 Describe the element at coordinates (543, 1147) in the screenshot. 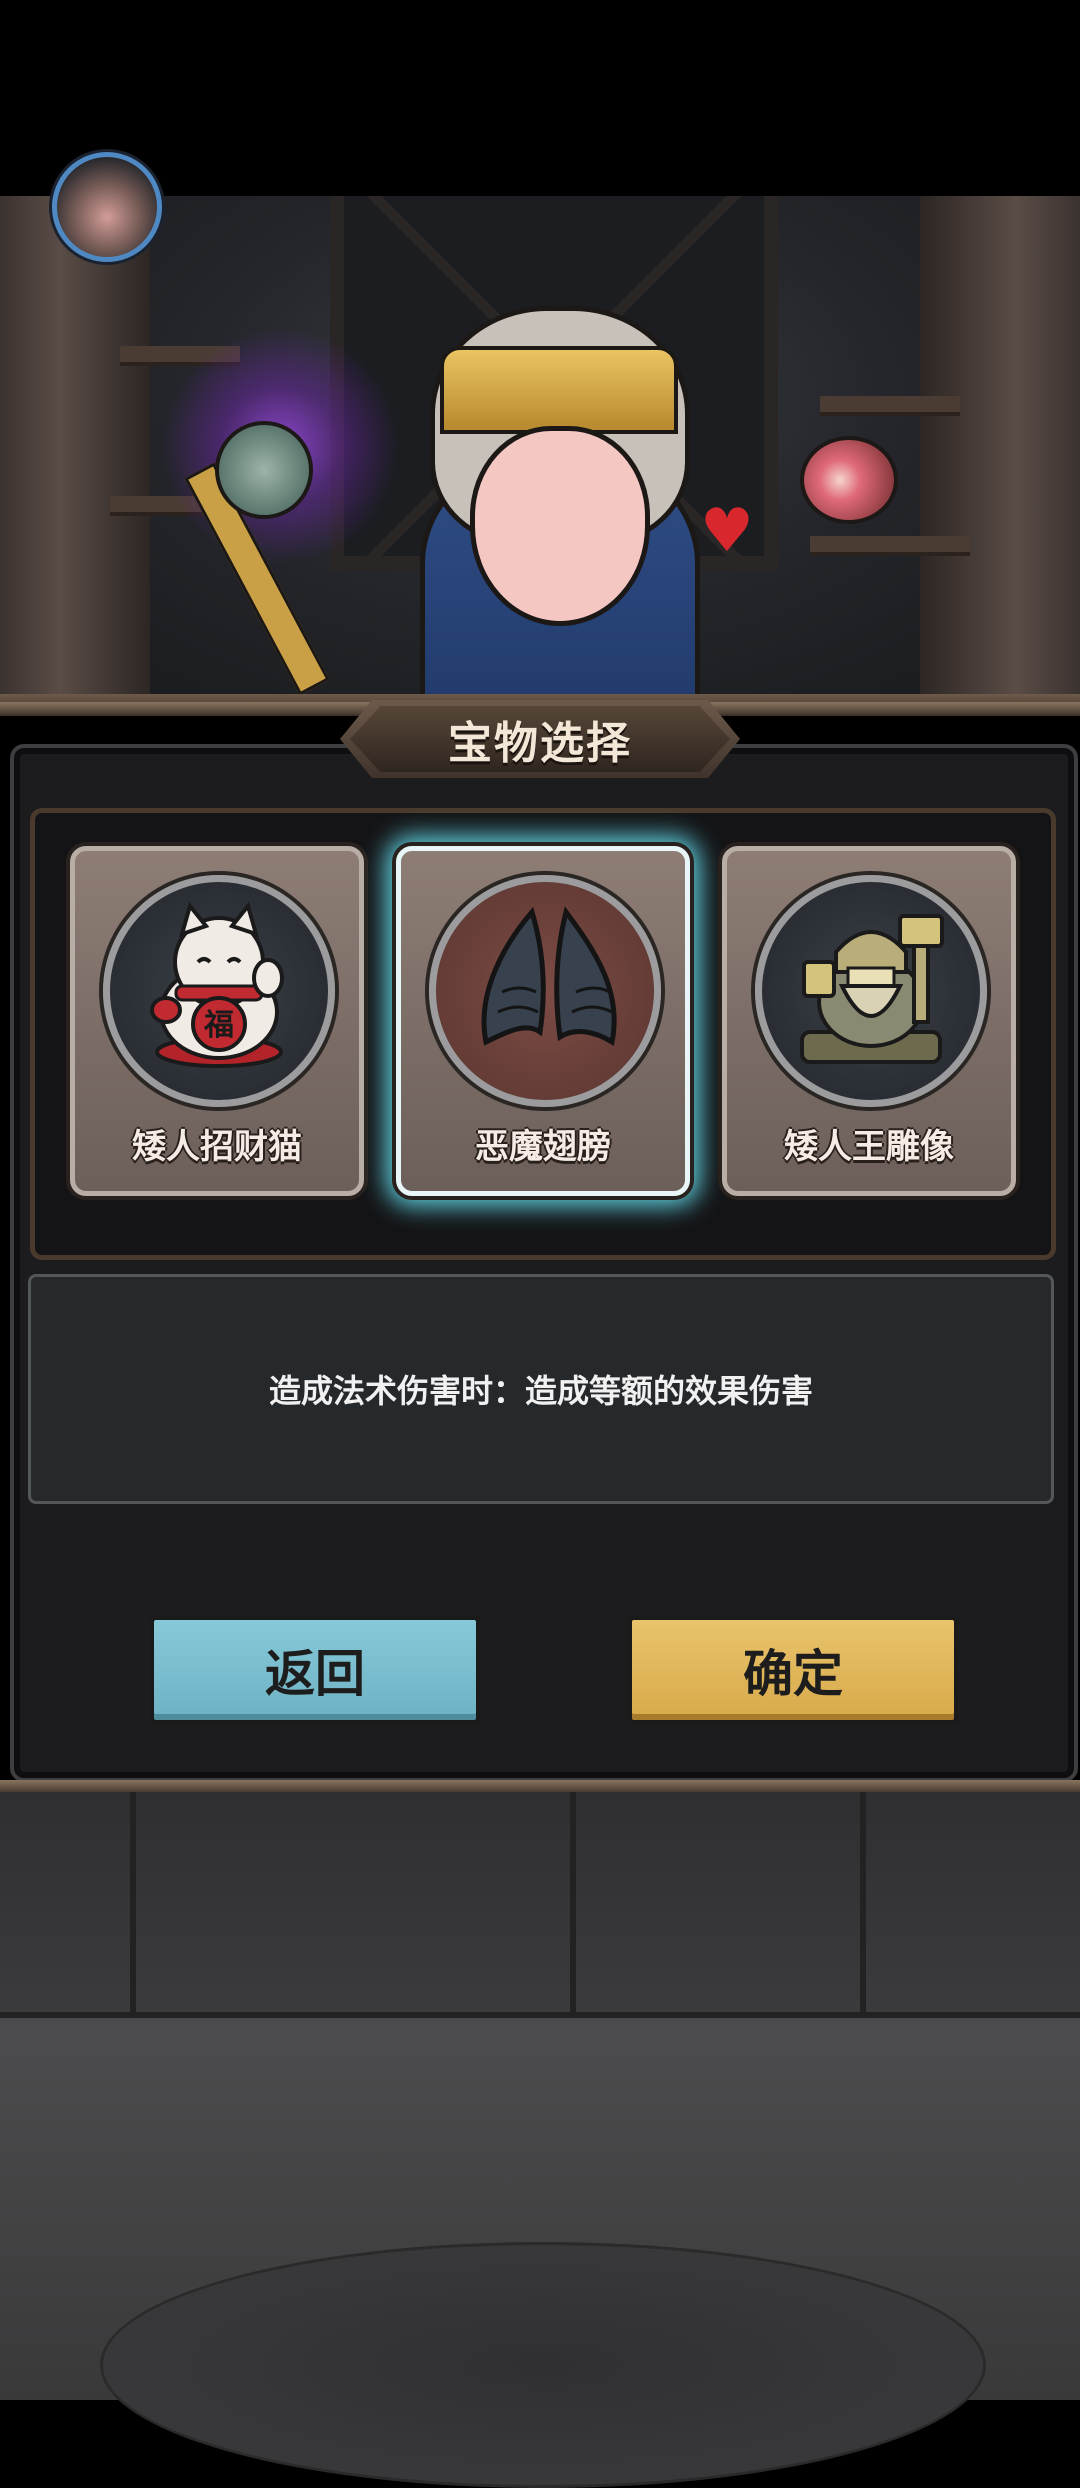

I see `treasure-option-label: 恶魔翅膀` at that location.